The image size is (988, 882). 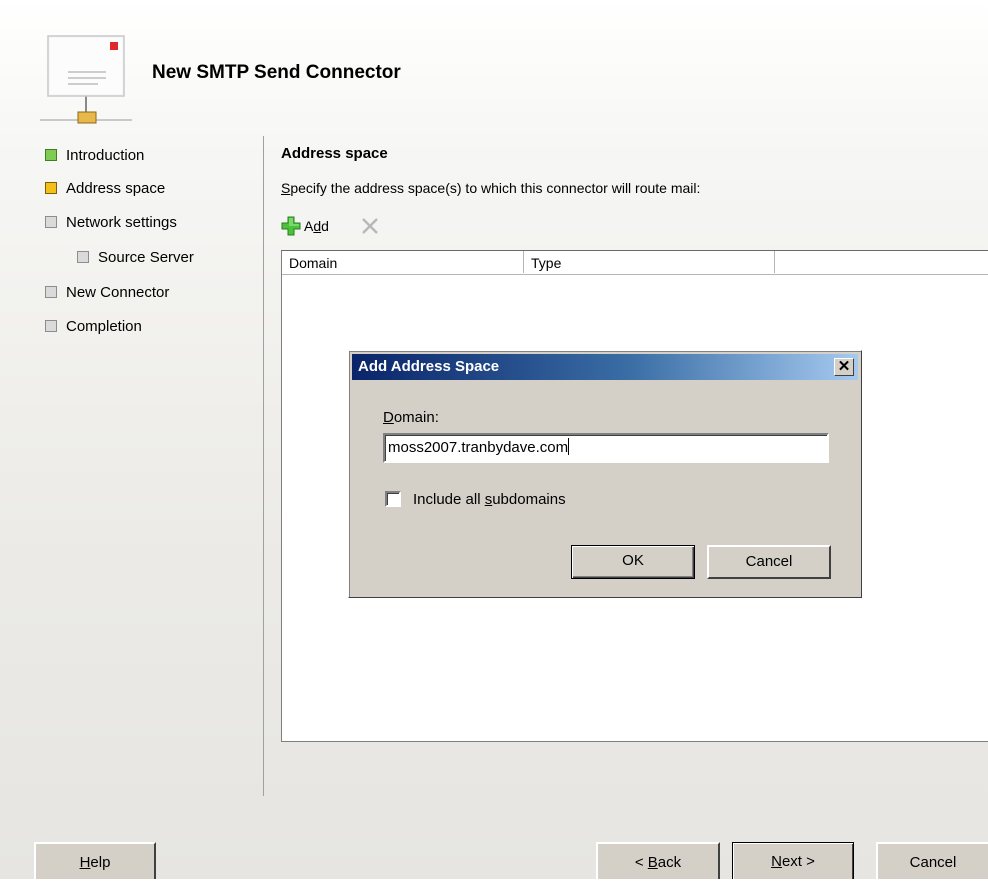 I want to click on column-header-type: Type, so click(x=649, y=262).